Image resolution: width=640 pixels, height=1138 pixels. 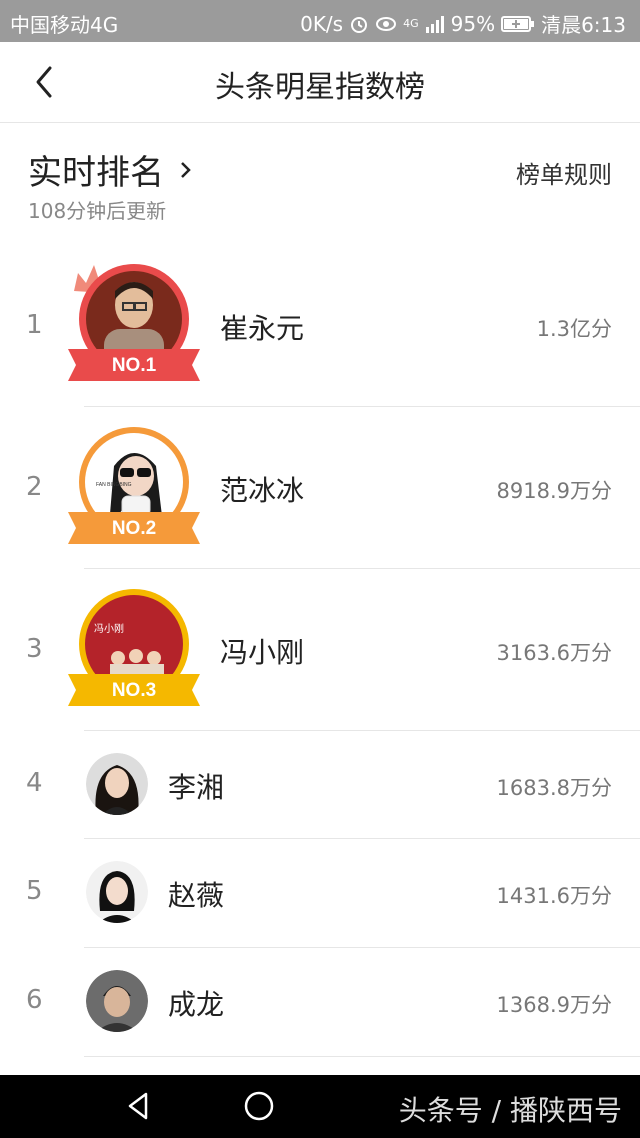 What do you see at coordinates (134, 690) in the screenshot?
I see `badge-no3: NO.3` at bounding box center [134, 690].